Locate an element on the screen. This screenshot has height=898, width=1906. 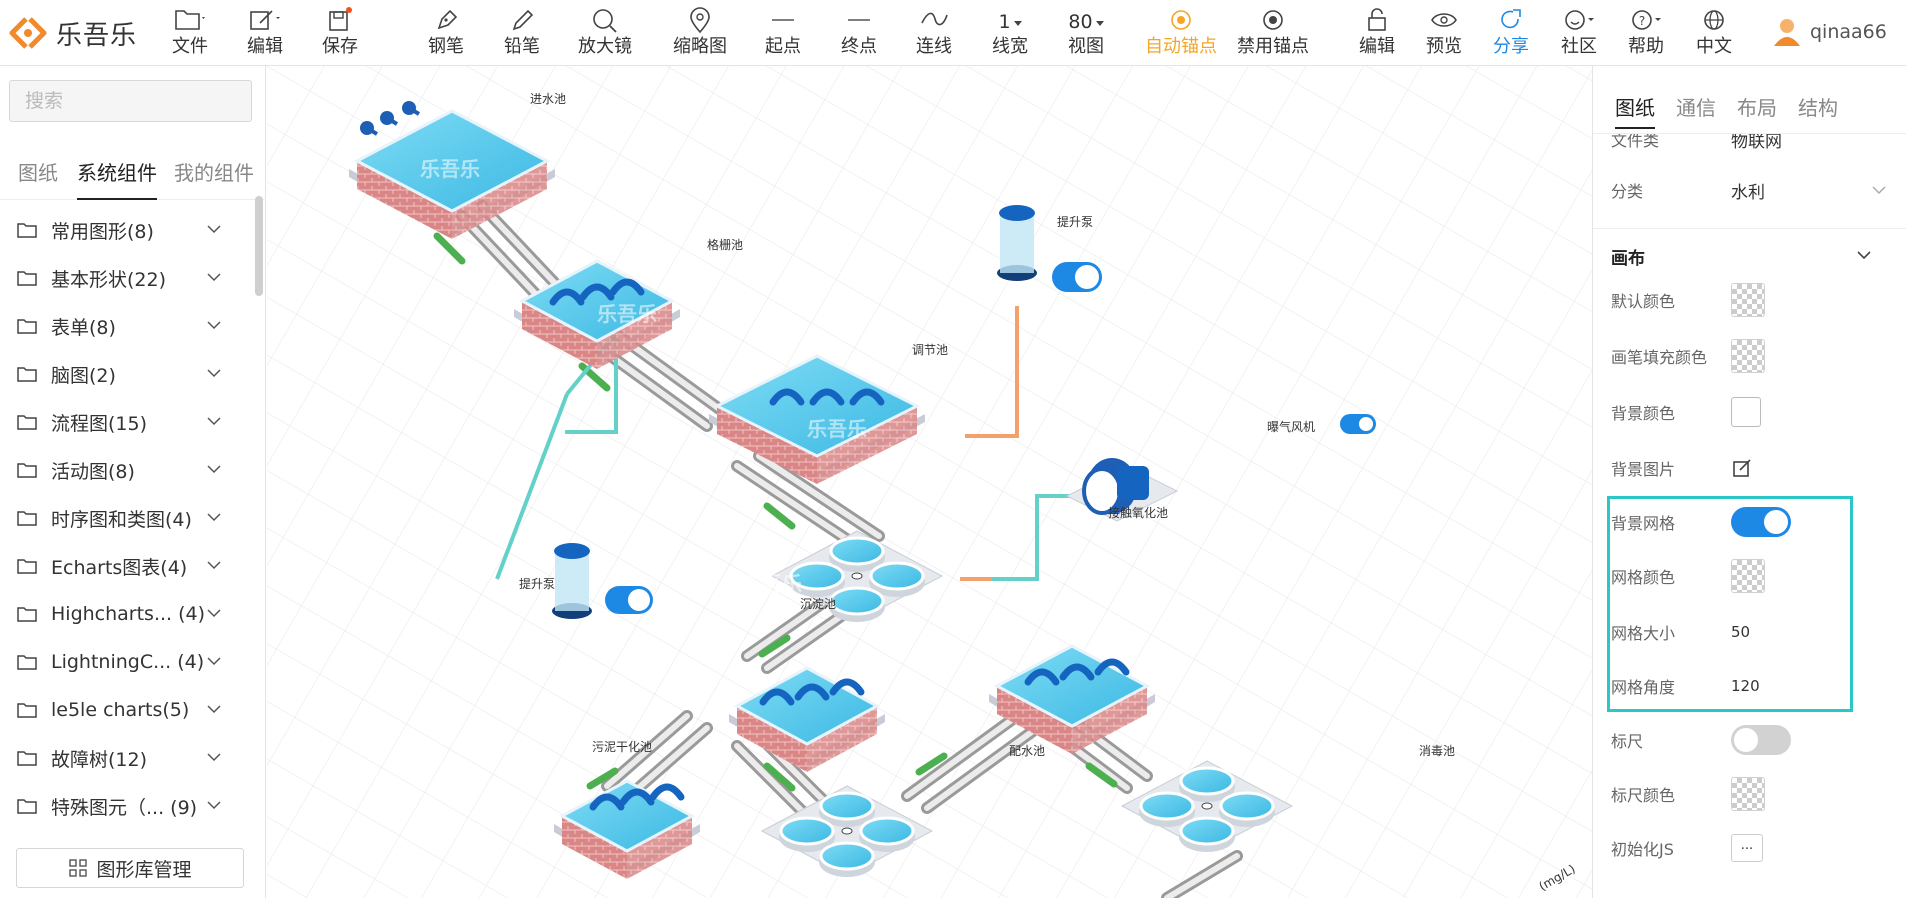
library-category-item: 基本形状(22) is located at coordinates (126, 278).